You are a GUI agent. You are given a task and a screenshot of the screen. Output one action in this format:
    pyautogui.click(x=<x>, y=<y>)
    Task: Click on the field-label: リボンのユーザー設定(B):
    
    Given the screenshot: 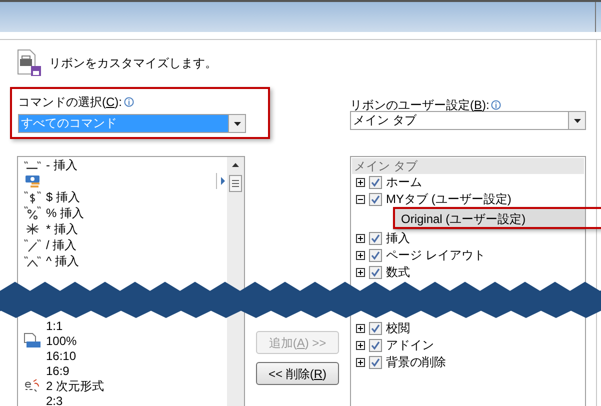 What is the action you would take?
    pyautogui.click(x=420, y=105)
    